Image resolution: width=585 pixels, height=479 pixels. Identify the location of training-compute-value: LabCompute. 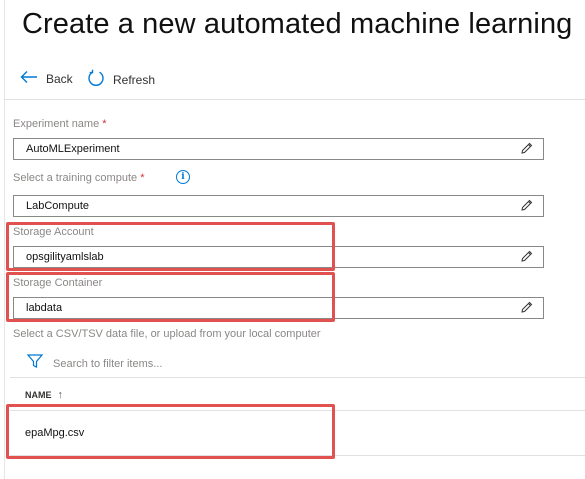
(57, 206).